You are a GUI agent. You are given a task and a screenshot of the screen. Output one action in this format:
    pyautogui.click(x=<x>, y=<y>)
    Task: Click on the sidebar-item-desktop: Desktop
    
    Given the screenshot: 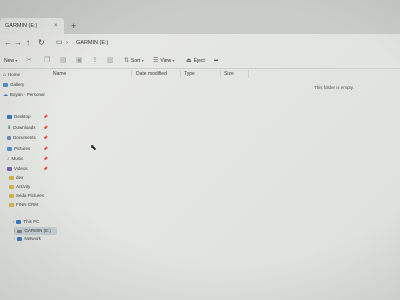 What is the action you would take?
    pyautogui.click(x=19, y=117)
    